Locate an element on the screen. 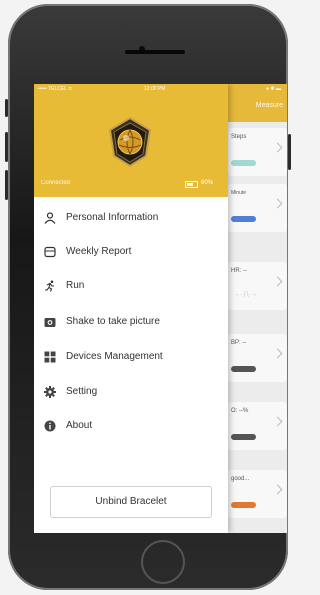 The image size is (320, 595). unbind-bracelet-button: Unbind Bracelet is located at coordinates (131, 502).